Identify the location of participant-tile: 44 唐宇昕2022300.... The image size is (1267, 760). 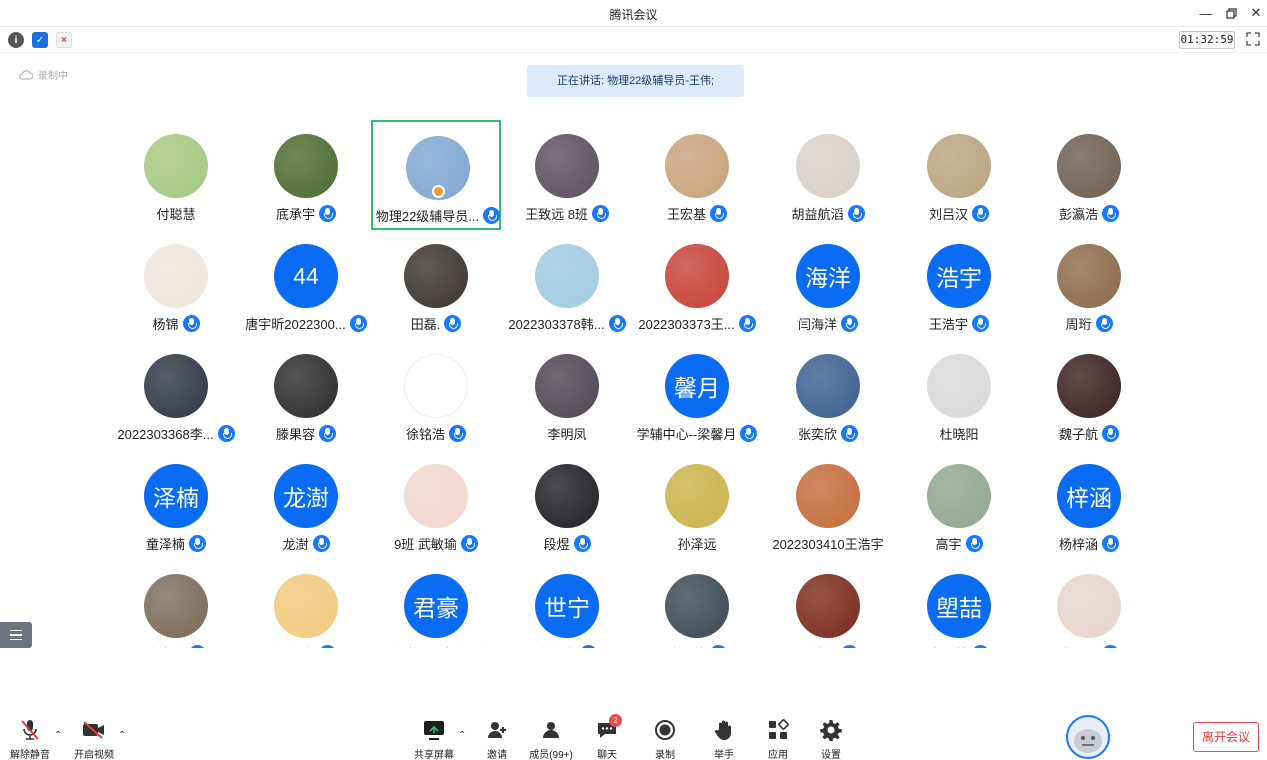
(306, 285).